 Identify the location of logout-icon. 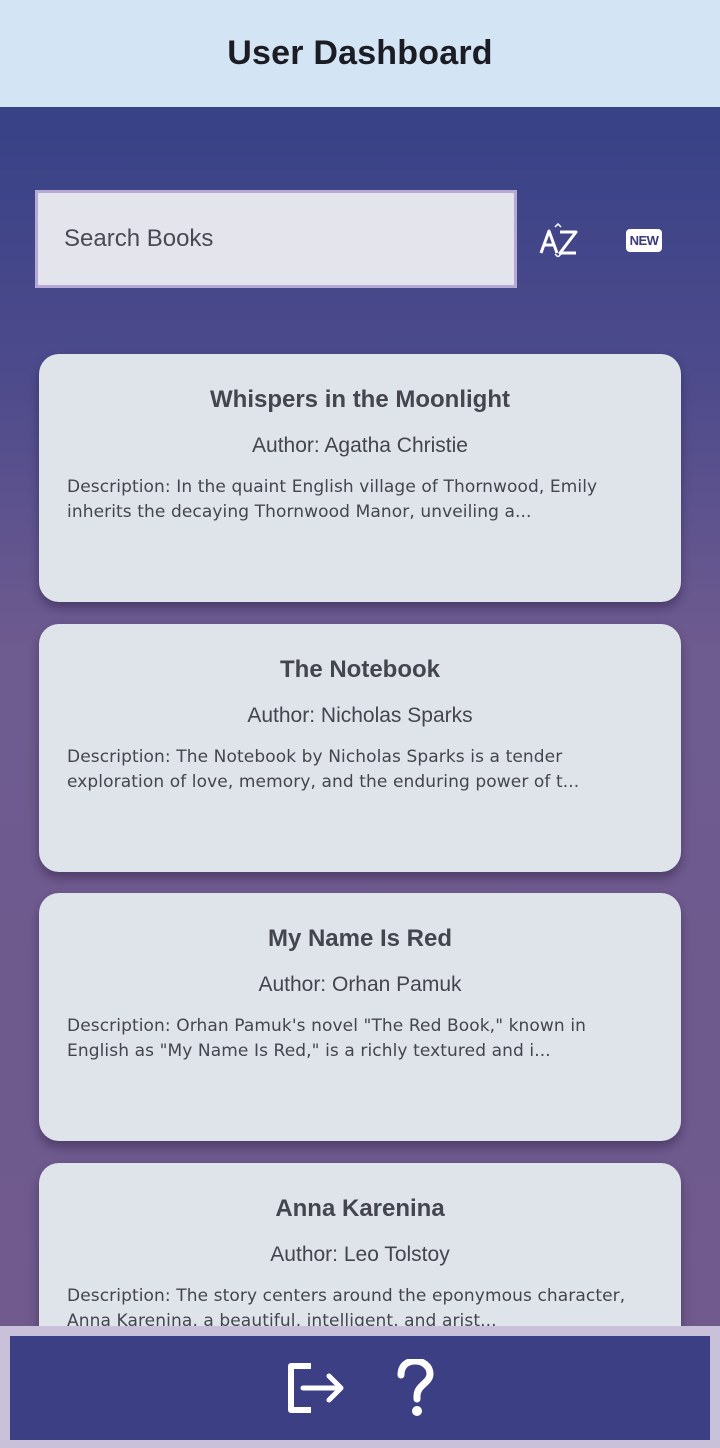
(316, 1388).